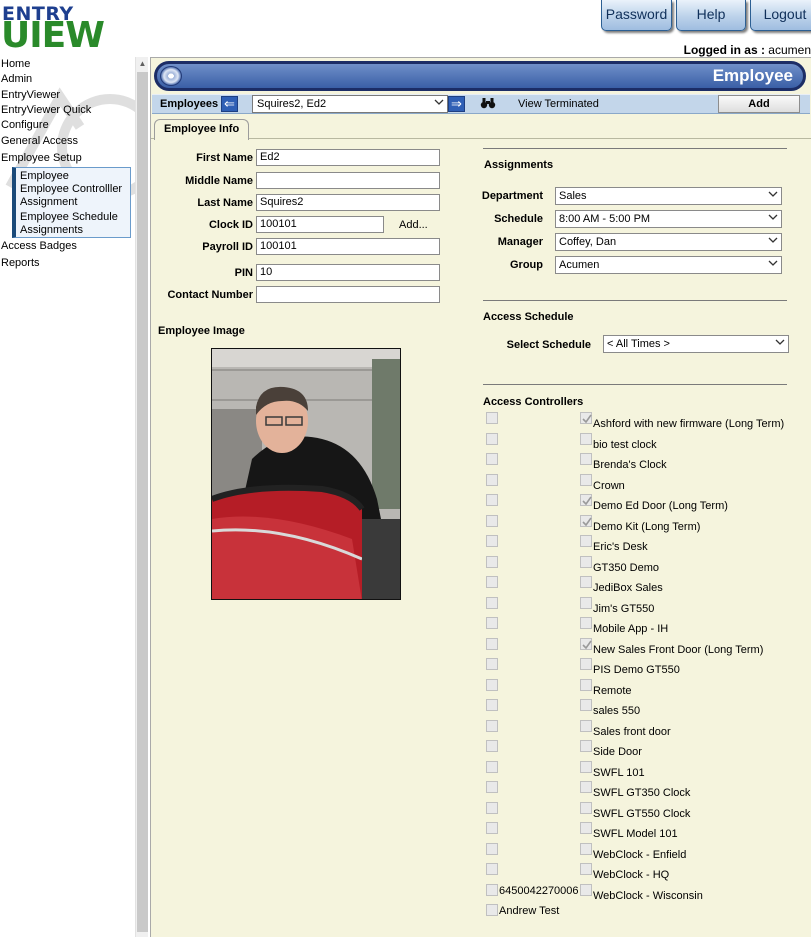  What do you see at coordinates (350, 104) in the screenshot?
I see `employee-select: Squires2, Ed2` at bounding box center [350, 104].